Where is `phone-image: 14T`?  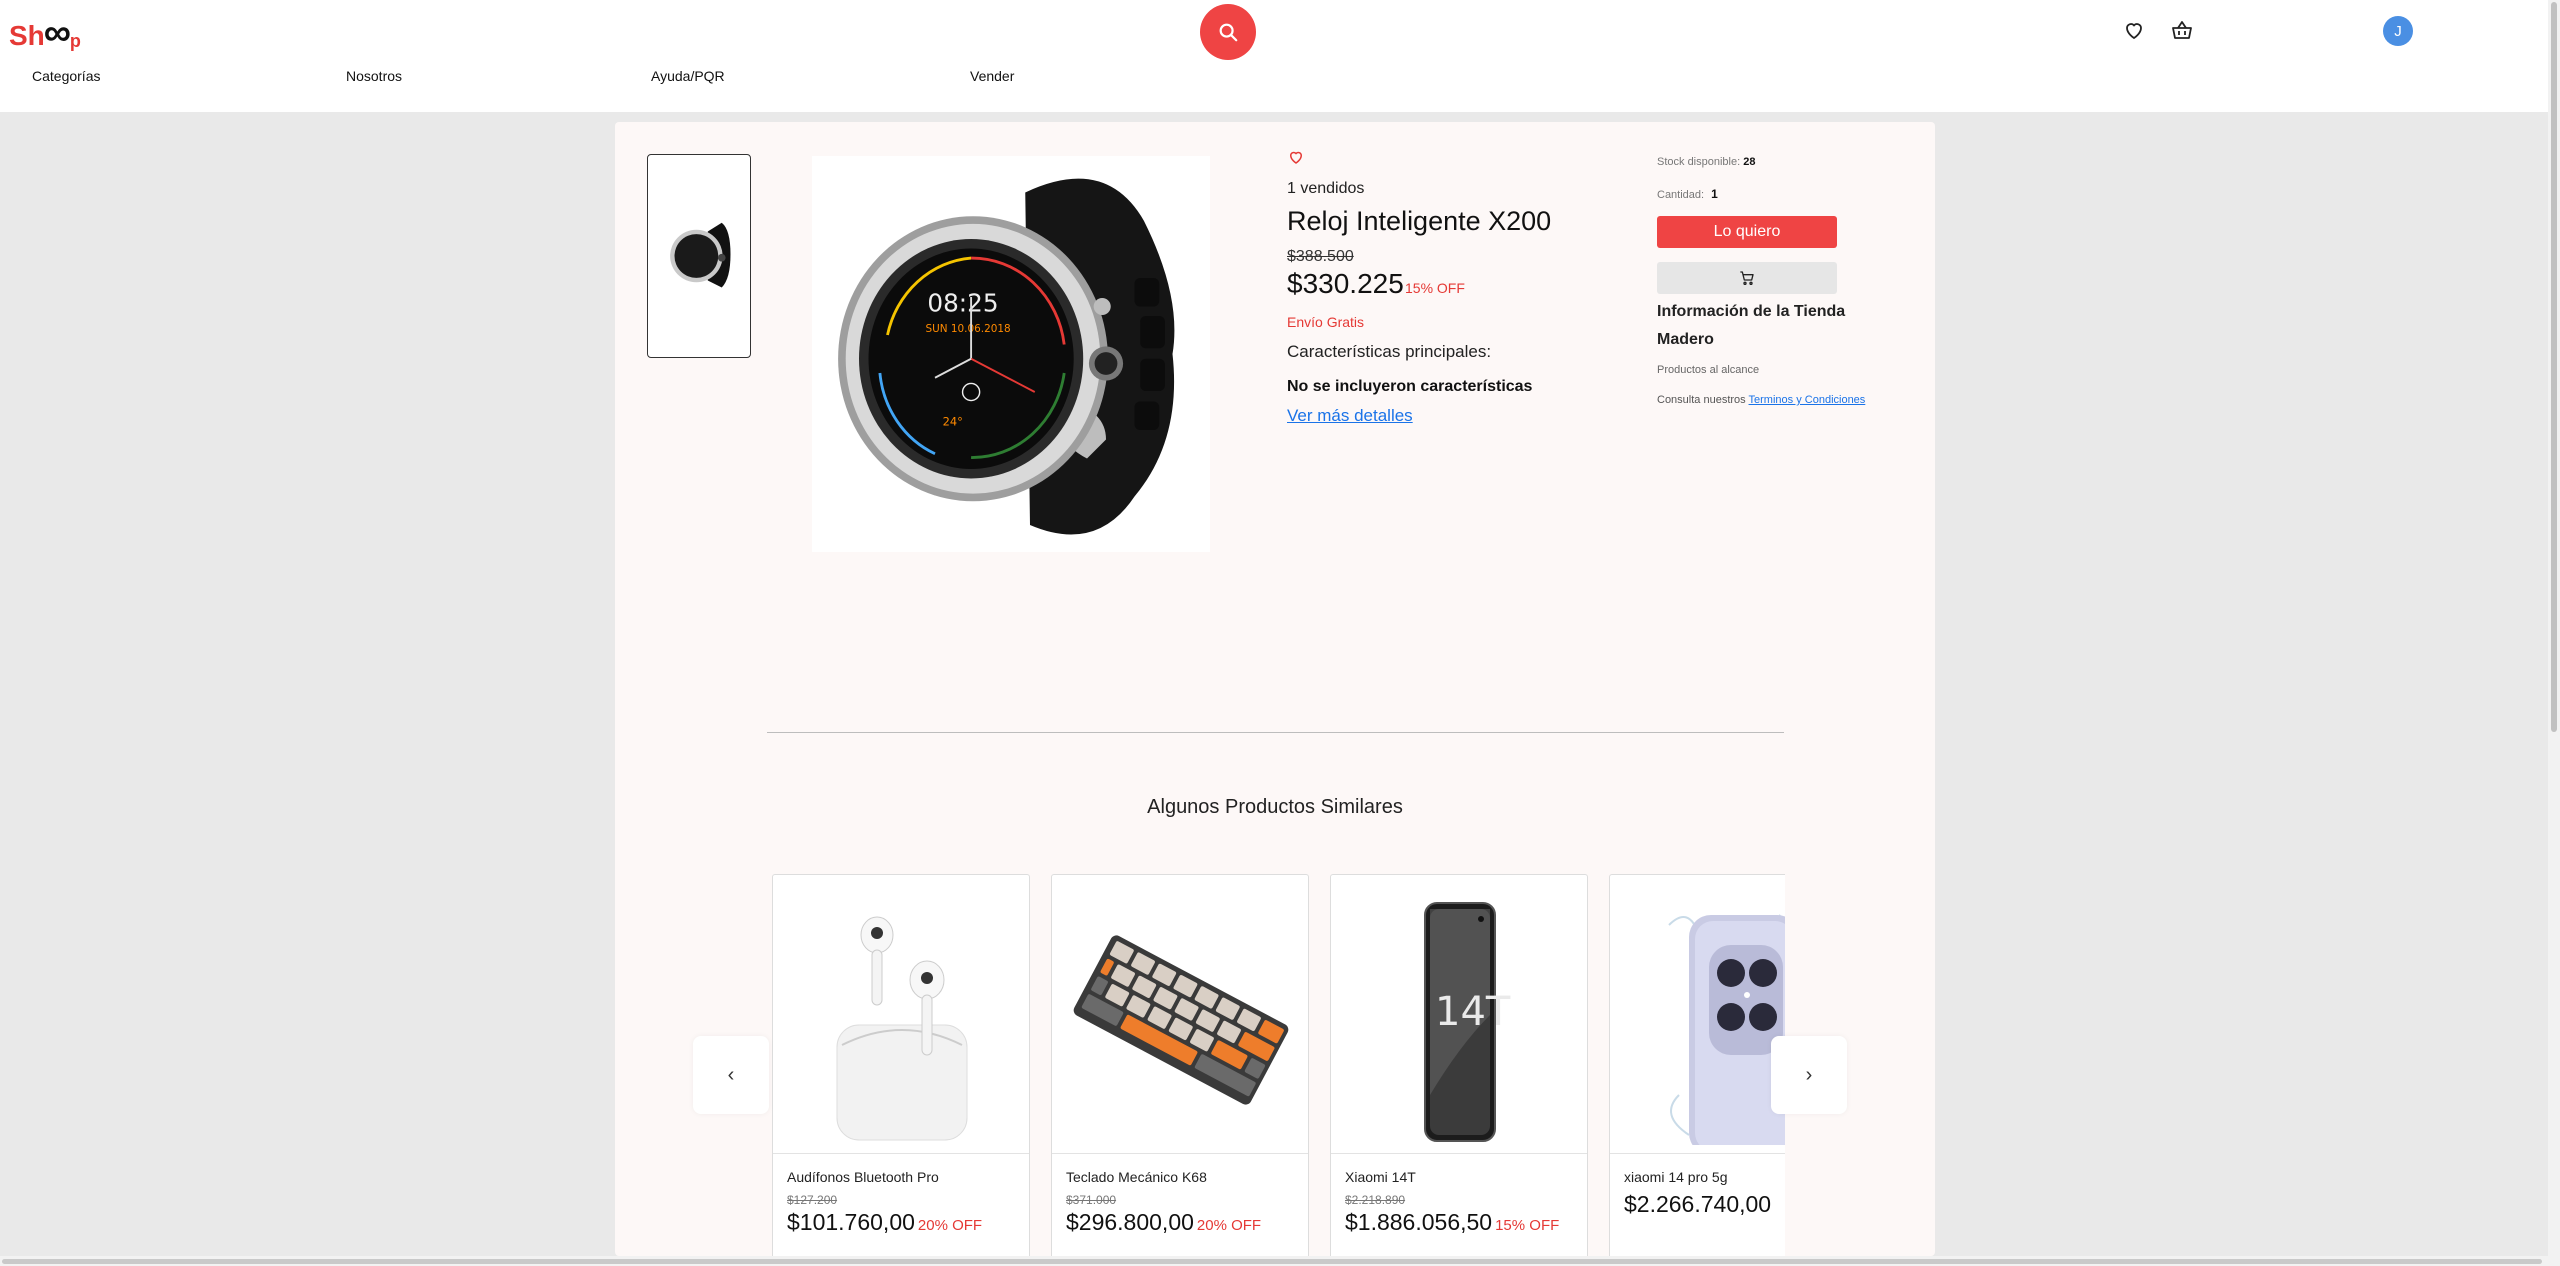 phone-image: 14T is located at coordinates (1467, 1022).